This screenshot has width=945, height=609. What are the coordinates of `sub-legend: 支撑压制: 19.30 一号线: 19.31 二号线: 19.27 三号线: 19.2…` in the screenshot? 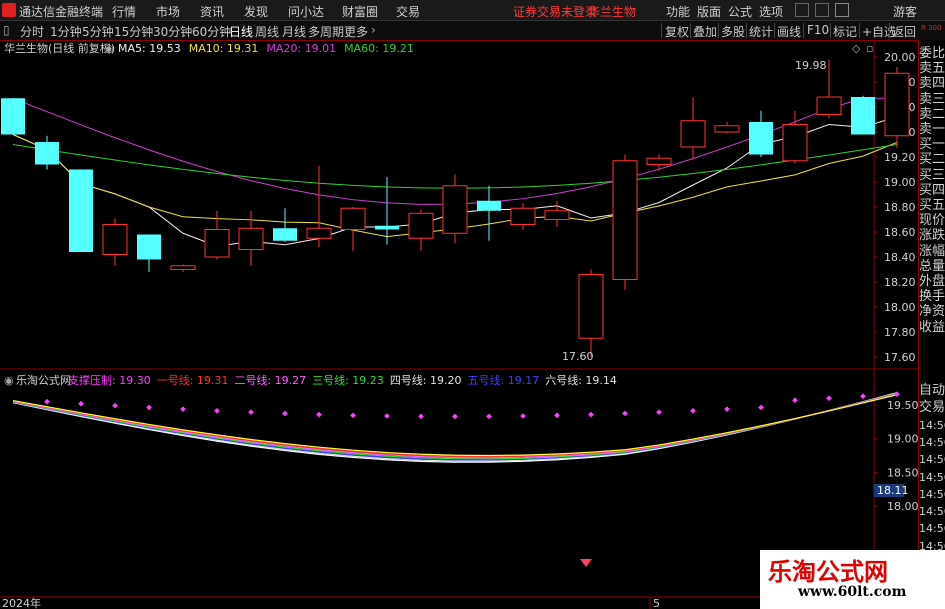 It's located at (342, 380).